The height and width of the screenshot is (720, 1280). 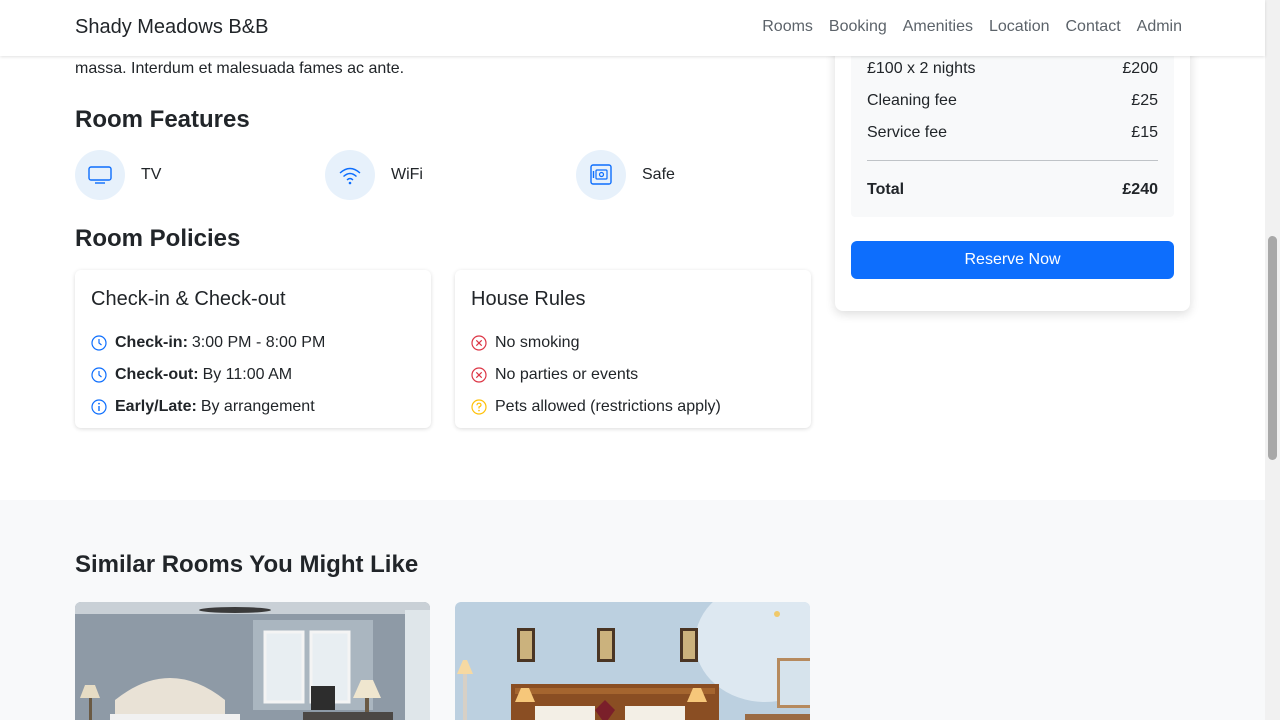 What do you see at coordinates (157, 374) in the screenshot?
I see `policy-label: Check-out:` at bounding box center [157, 374].